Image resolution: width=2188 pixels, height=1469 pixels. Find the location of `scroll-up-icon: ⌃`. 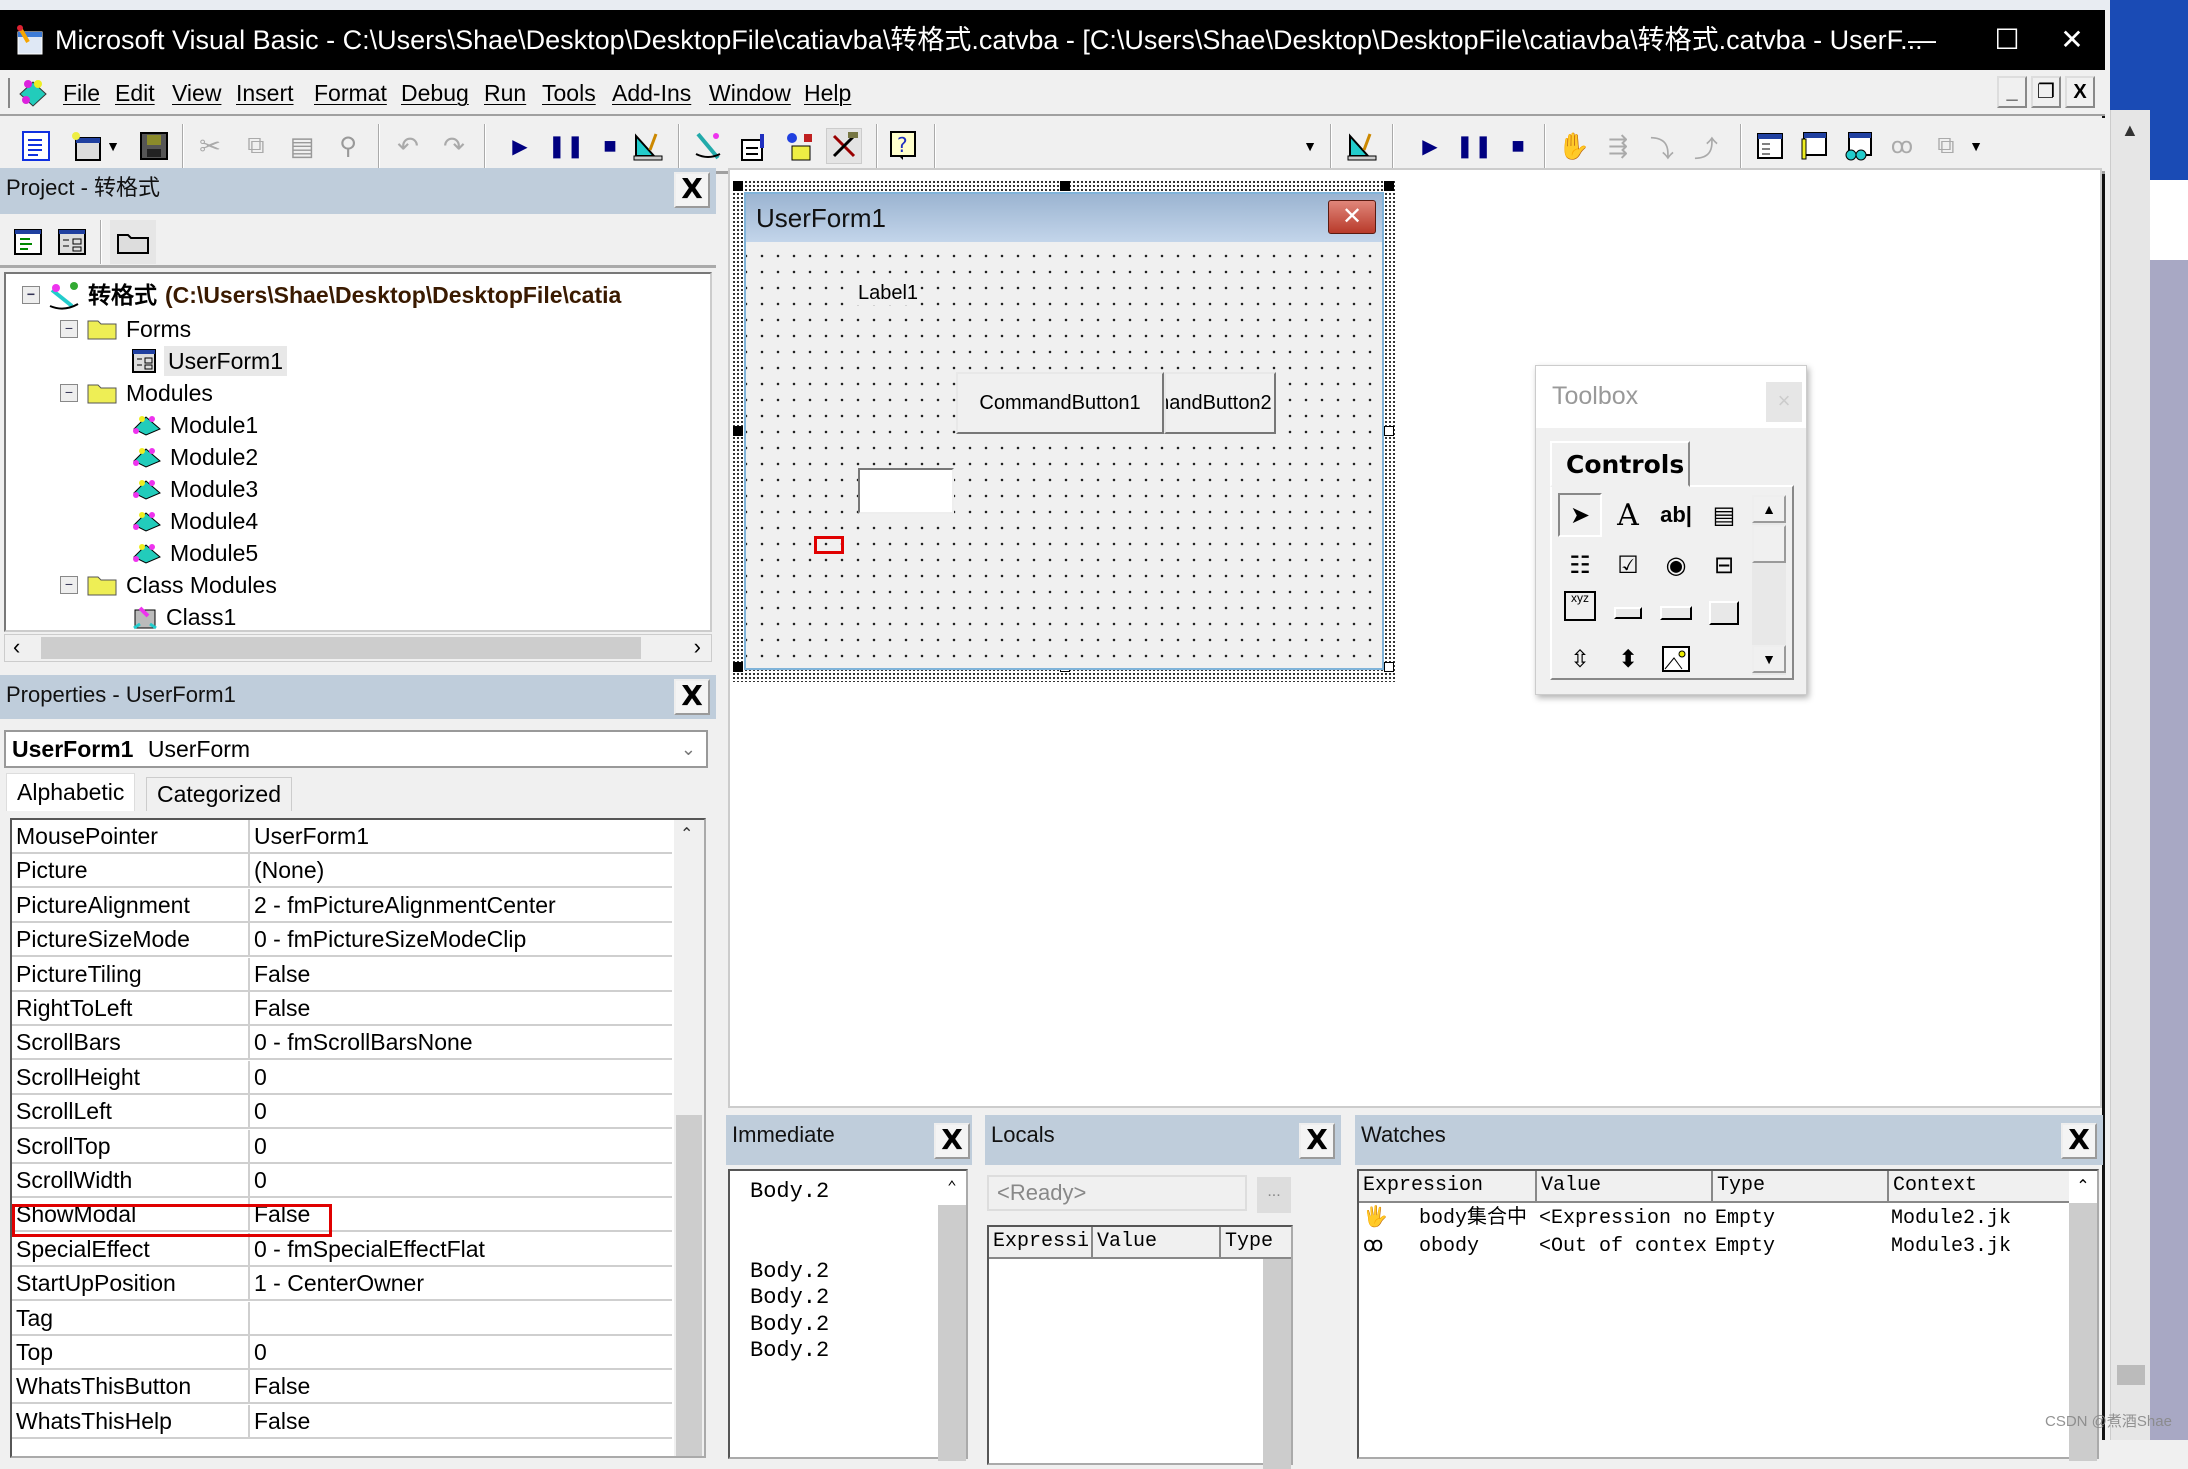

scroll-up-icon: ⌃ is located at coordinates (2083, 1187).